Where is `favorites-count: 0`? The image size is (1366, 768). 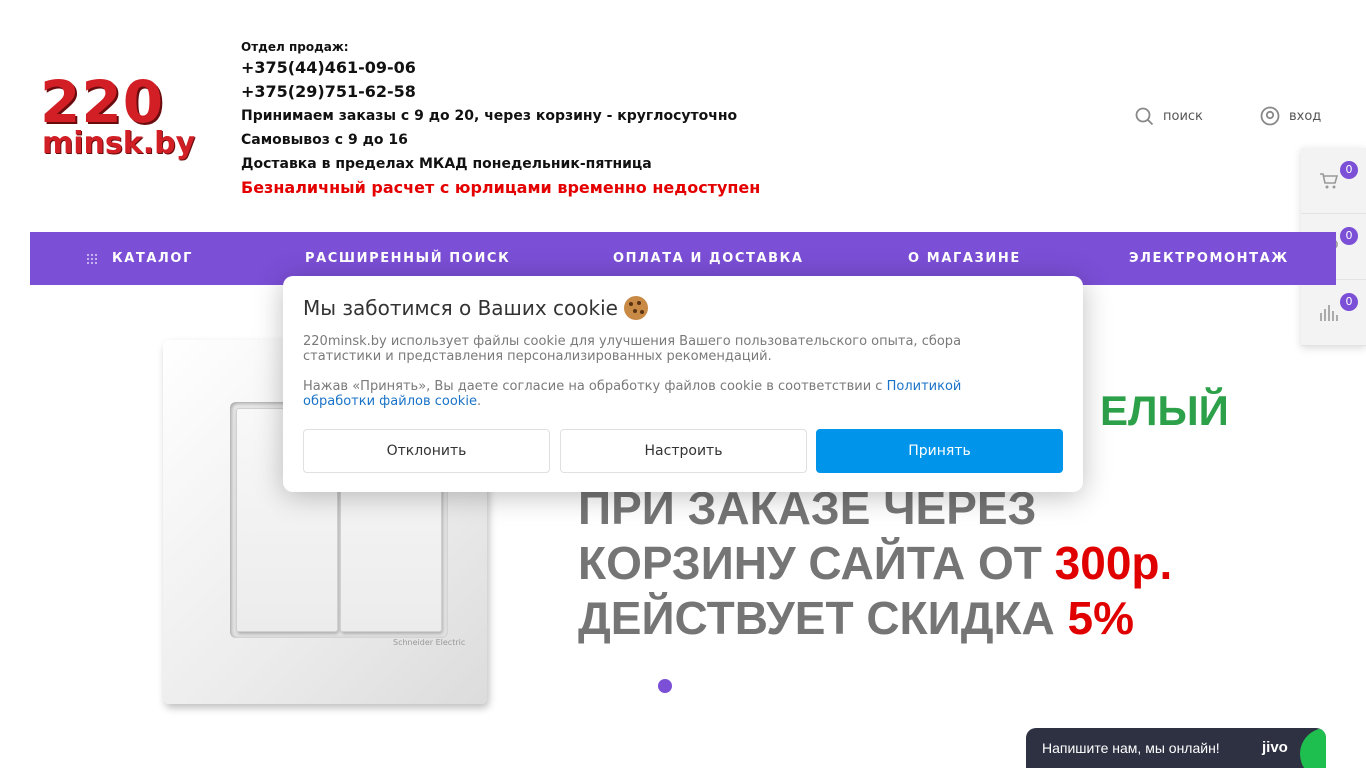 favorites-count: 0 is located at coordinates (1349, 236).